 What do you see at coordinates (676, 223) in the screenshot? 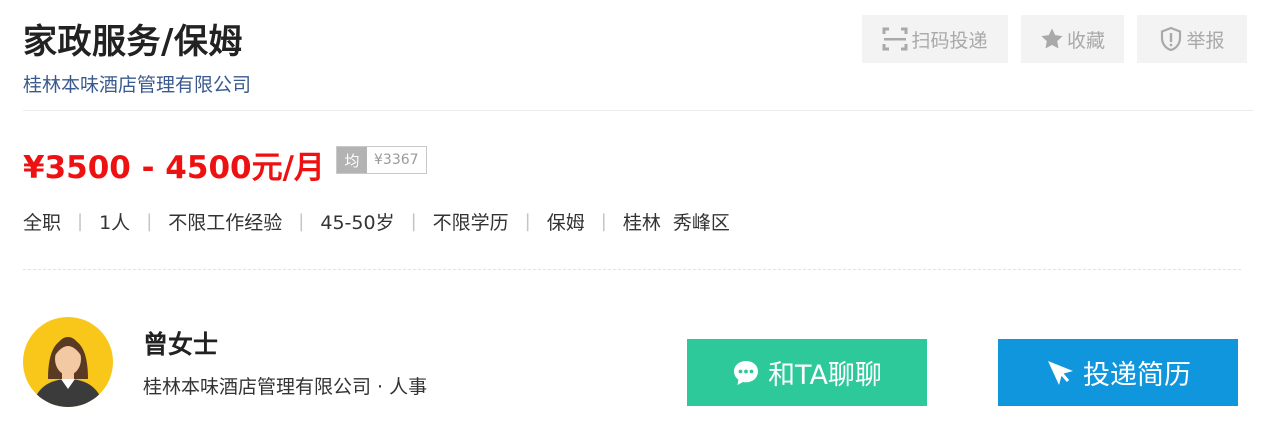
I see `attr-location: 桂林 秀峰区` at bounding box center [676, 223].